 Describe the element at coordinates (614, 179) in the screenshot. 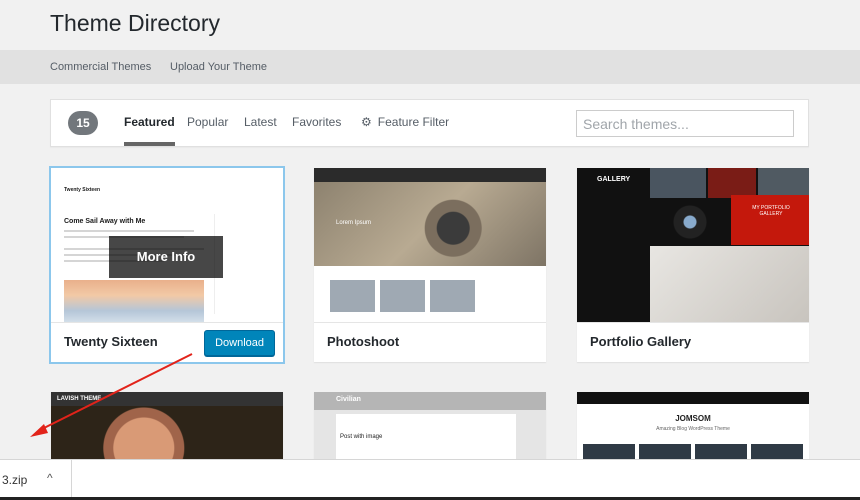

I see `shot-logo: GALLERY` at that location.